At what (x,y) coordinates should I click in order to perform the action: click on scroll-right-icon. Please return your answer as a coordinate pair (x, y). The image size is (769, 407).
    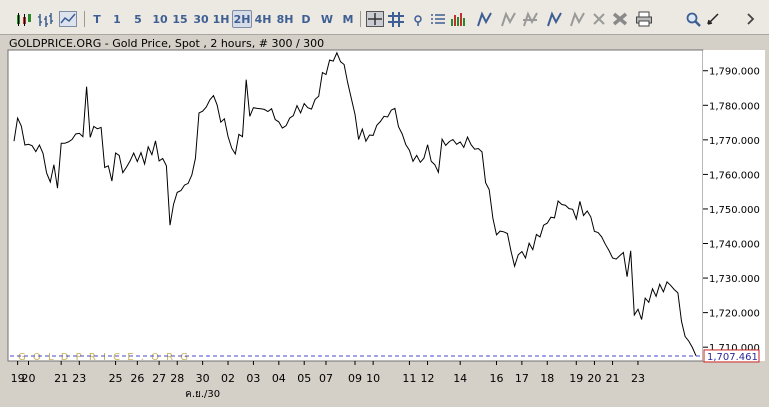
    Looking at the image, I should click on (751, 19).